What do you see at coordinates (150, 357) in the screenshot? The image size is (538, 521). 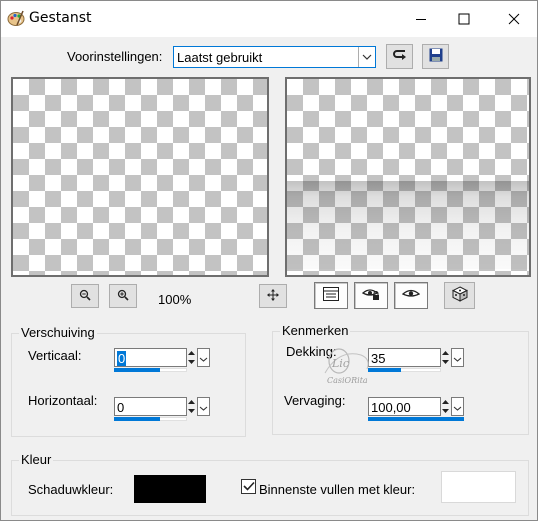 I see `vertical-input: 0` at bounding box center [150, 357].